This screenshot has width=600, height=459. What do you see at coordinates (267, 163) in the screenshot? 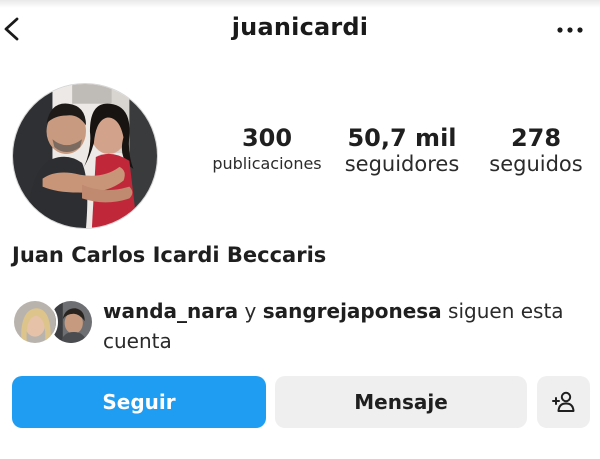
I see `posts-label: publicaciones` at bounding box center [267, 163].